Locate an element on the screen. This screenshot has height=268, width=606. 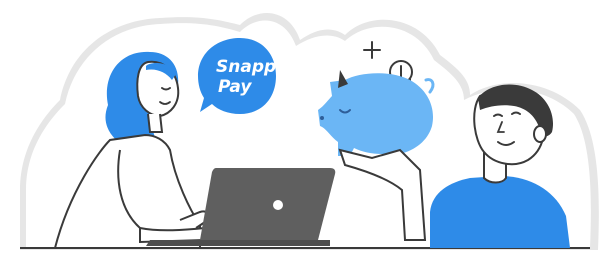
brand-line-2: Pay is located at coordinates (235, 87).